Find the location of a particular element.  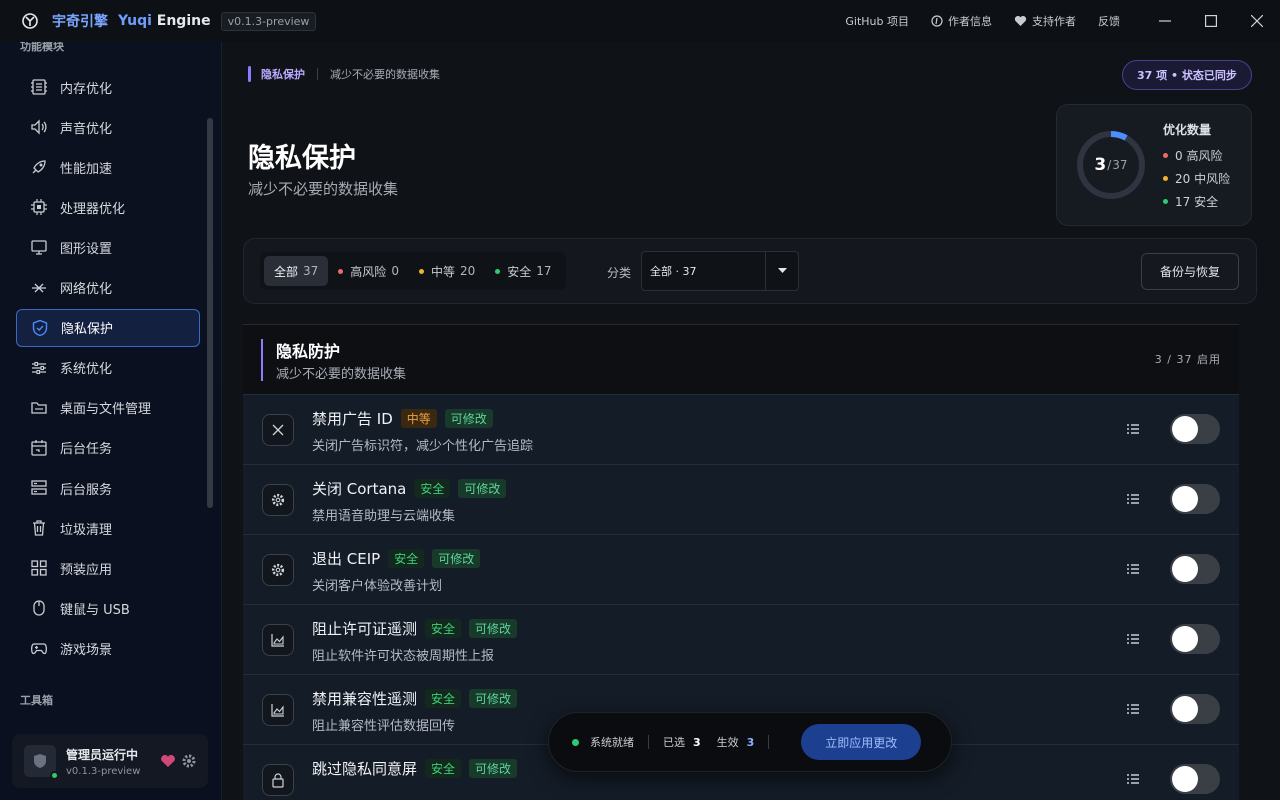

sidebar-item-network: 网络优化 is located at coordinates (108, 288).